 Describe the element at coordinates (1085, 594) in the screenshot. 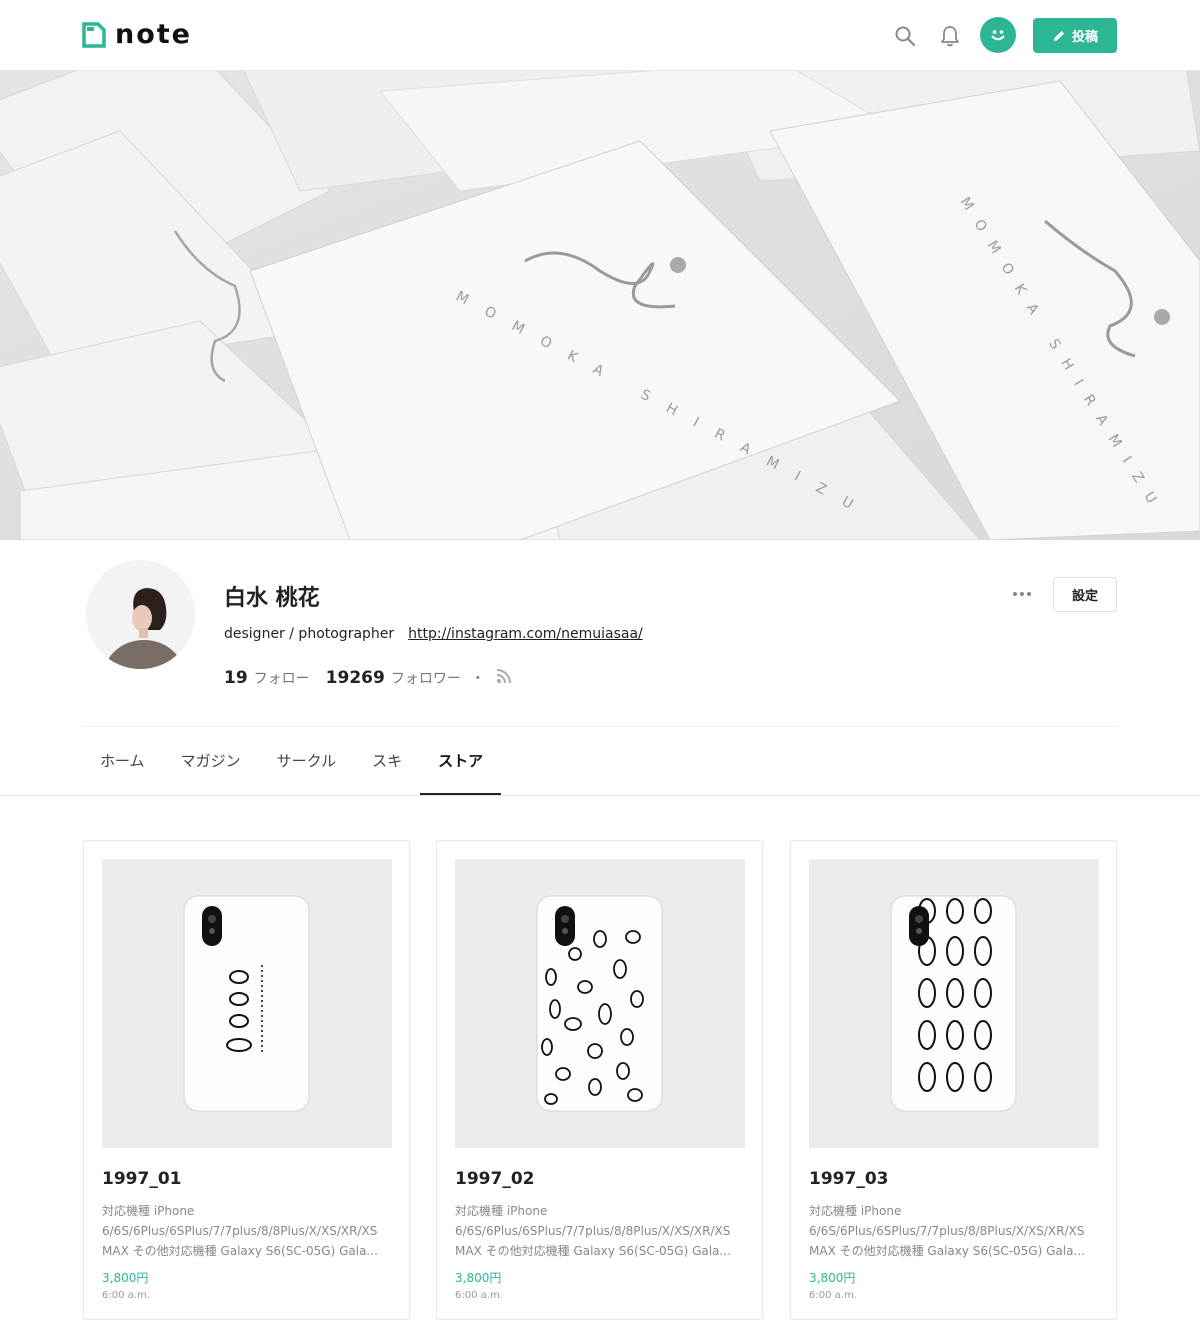

I see `settings-button: 設定` at that location.